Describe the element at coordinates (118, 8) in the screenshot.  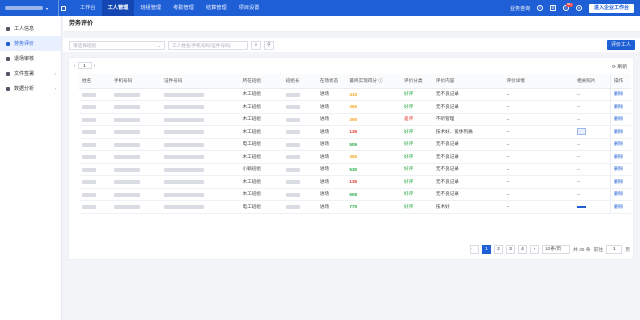
I see `nav-item: 工人管理` at that location.